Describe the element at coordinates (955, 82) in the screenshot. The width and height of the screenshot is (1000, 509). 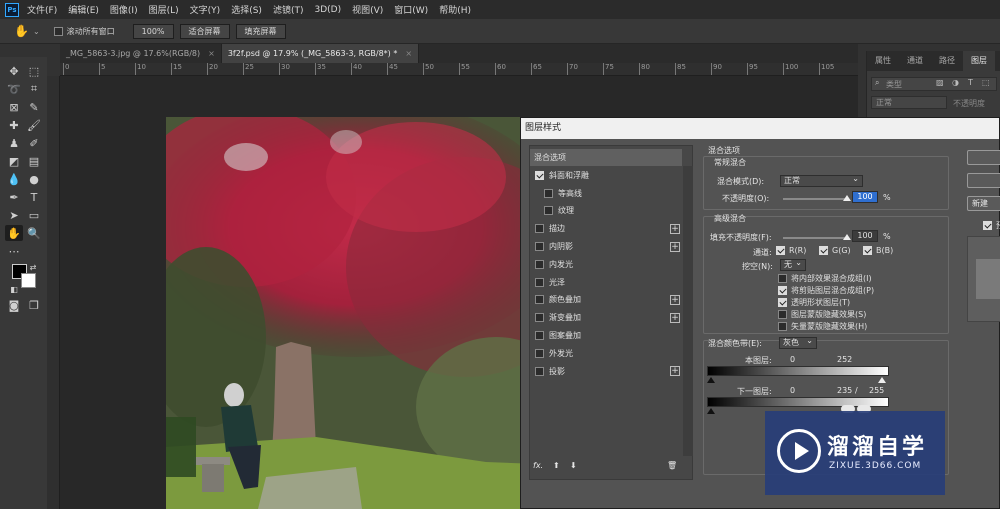
I see `filter-adjust-icon: ◑` at that location.